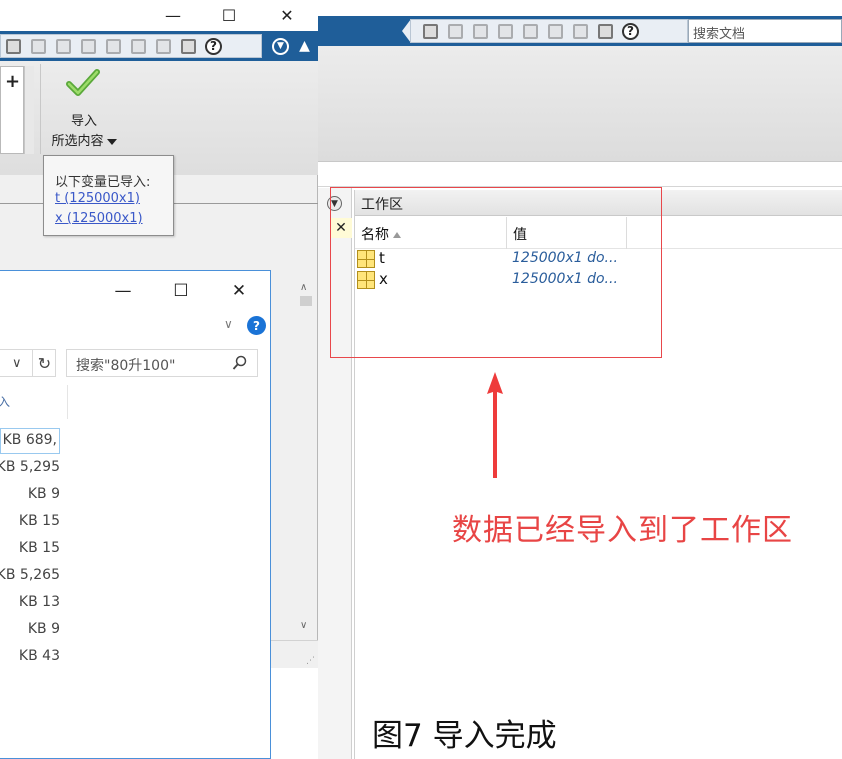 The height and width of the screenshot is (759, 842). I want to click on quick-access-strip: ?, so click(131, 46).